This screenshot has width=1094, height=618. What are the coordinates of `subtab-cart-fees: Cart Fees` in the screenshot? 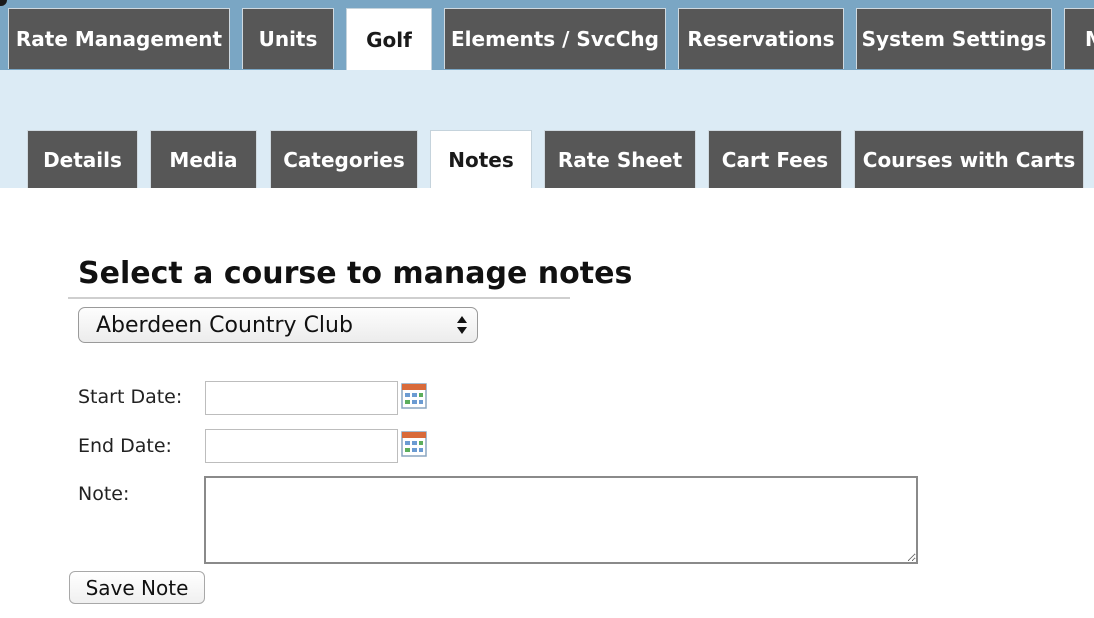 It's located at (775, 159).